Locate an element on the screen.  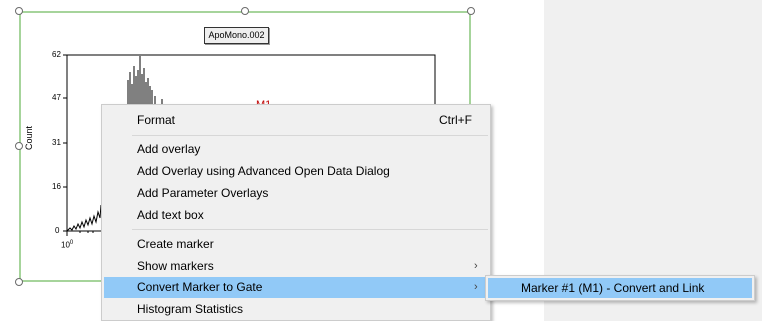
menu-item-show-markers: Show markers › is located at coordinates (297, 266).